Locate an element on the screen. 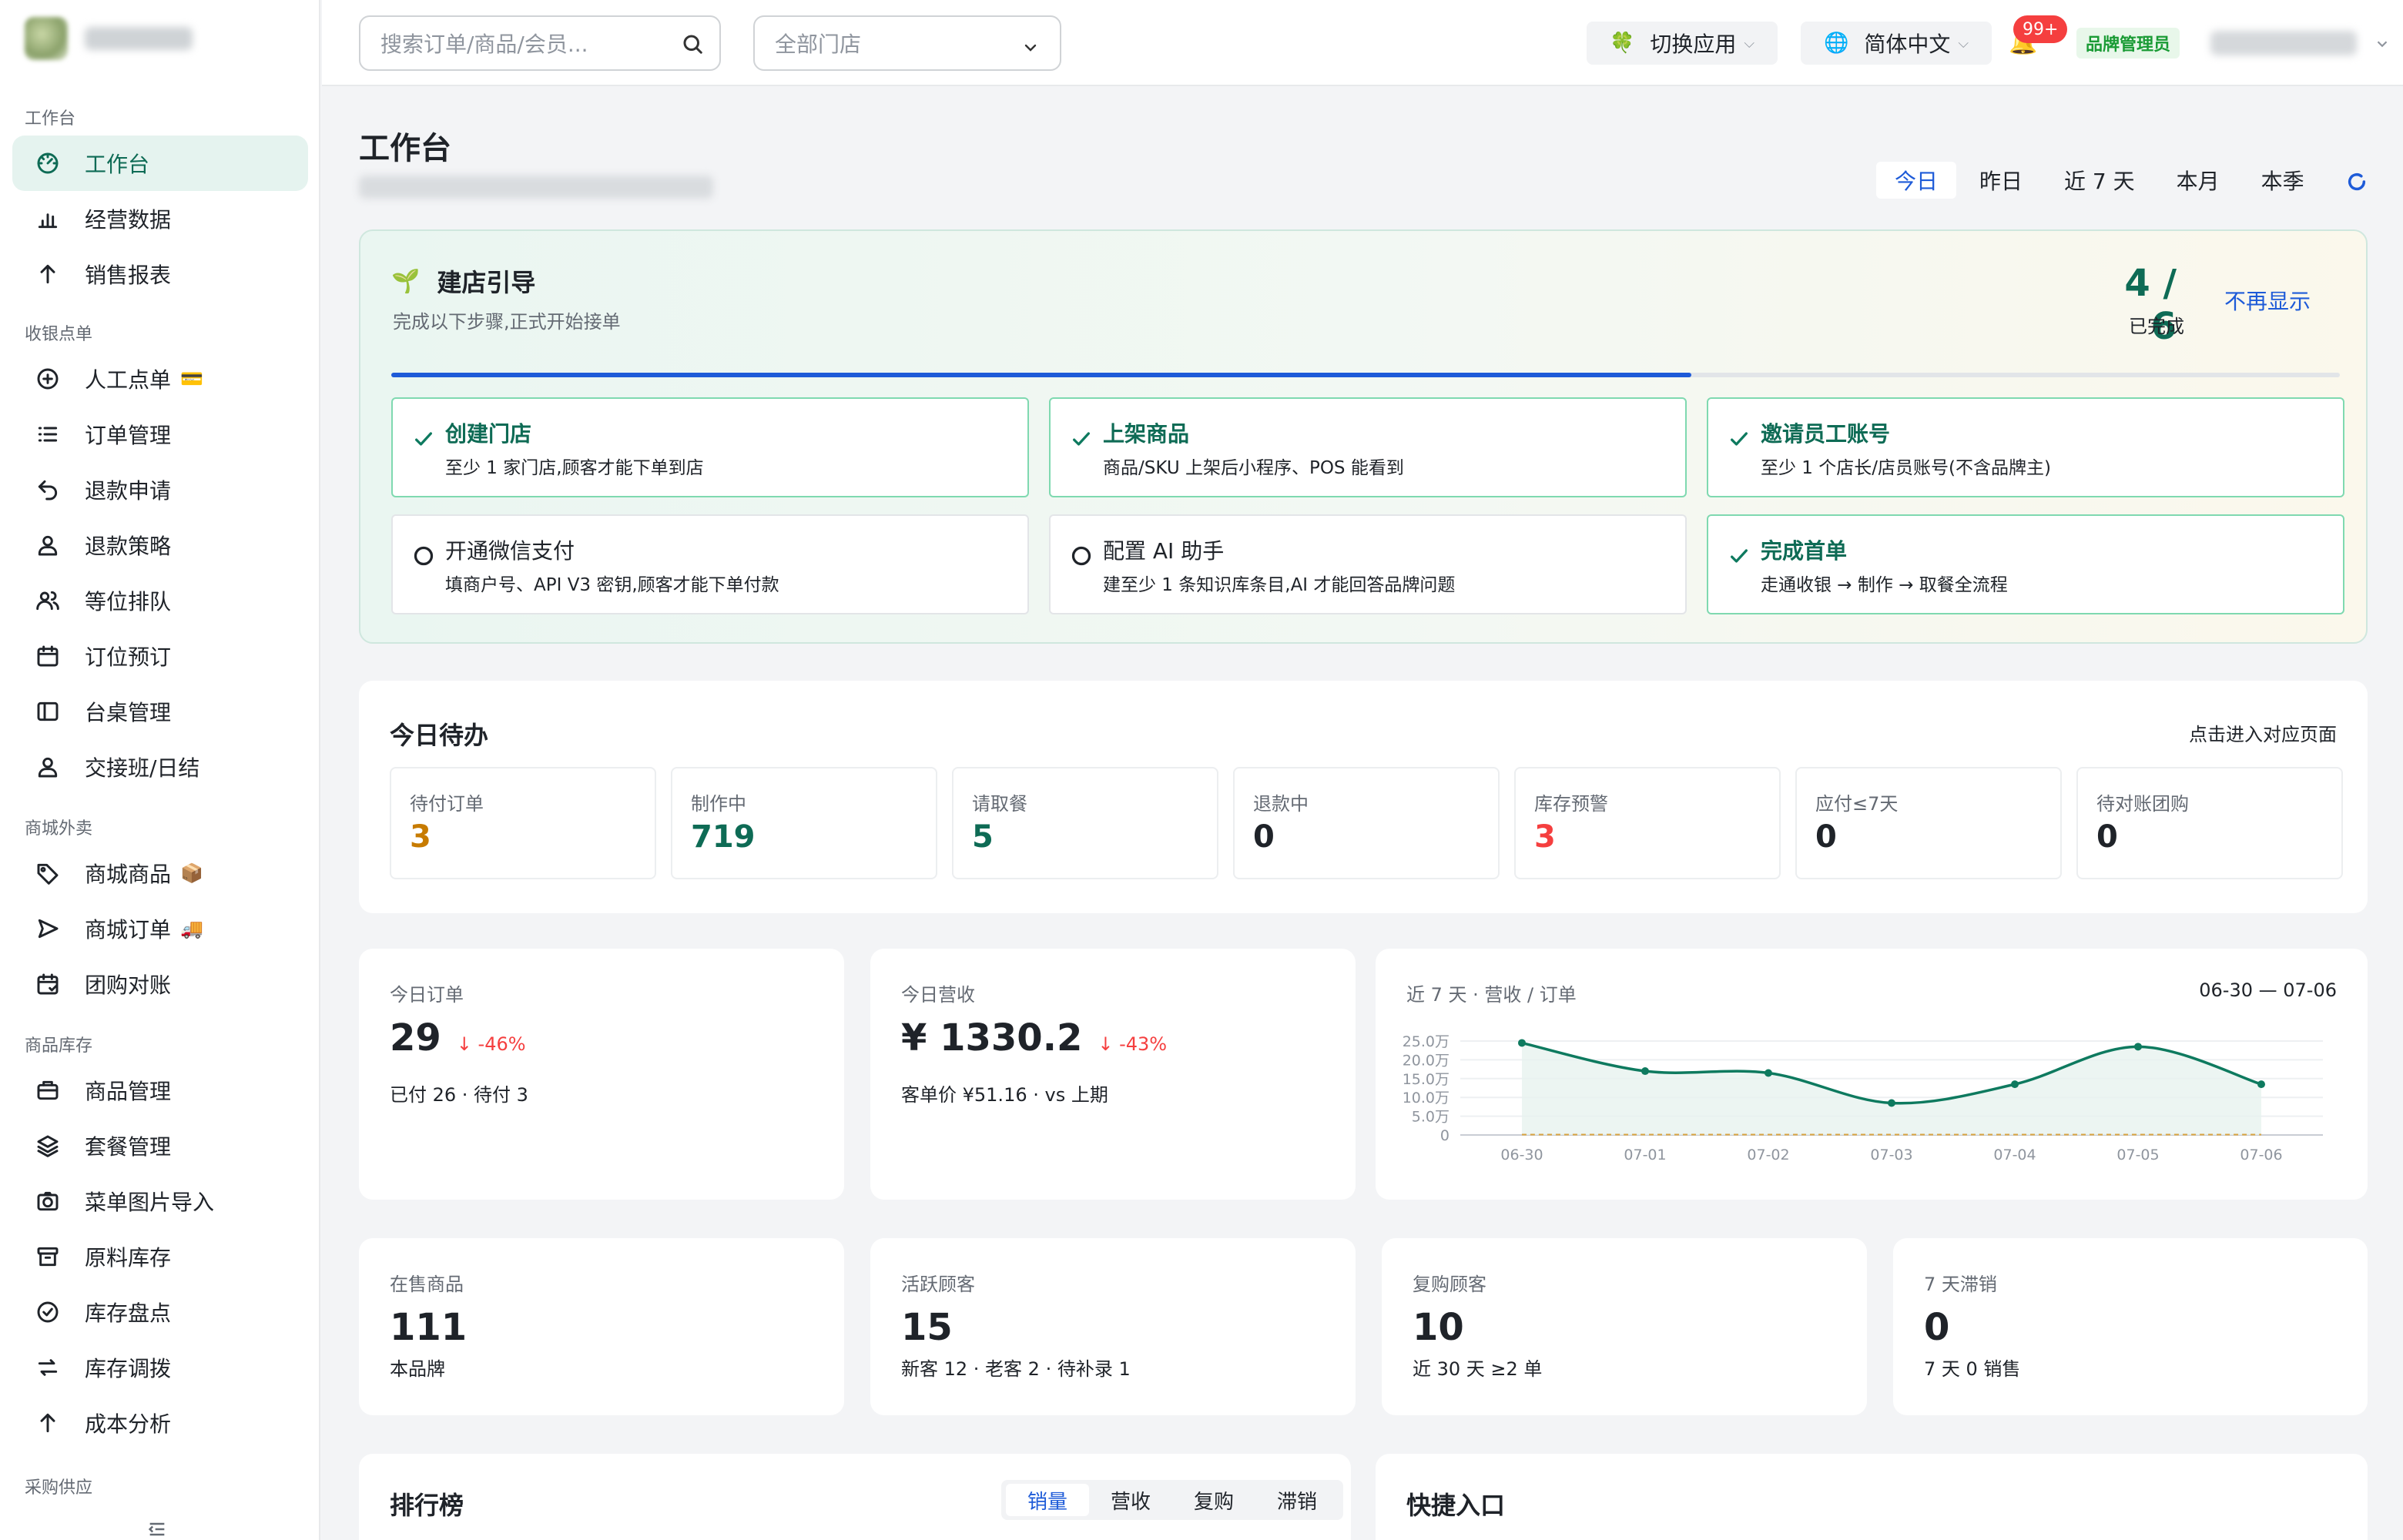 The width and height of the screenshot is (2403, 1540). sidebar-item: 等位排队 is located at coordinates (160, 600).